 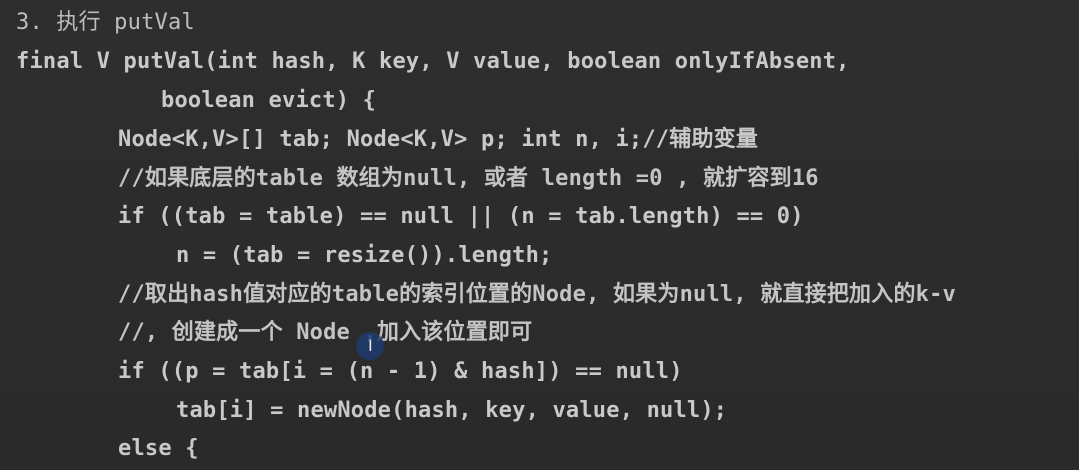 What do you see at coordinates (364, 255) in the screenshot?
I see `code-line-7: n = (tab = resize()).length;` at bounding box center [364, 255].